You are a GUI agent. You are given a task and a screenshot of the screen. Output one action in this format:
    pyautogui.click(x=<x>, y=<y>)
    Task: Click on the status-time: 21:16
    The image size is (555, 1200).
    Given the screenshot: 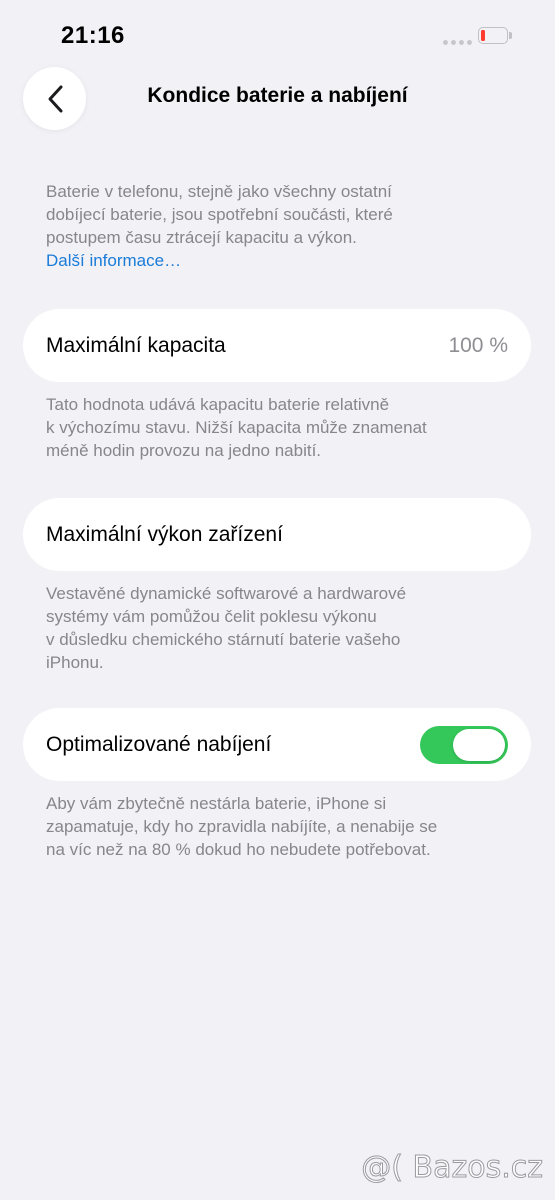 What is the action you would take?
    pyautogui.click(x=93, y=35)
    